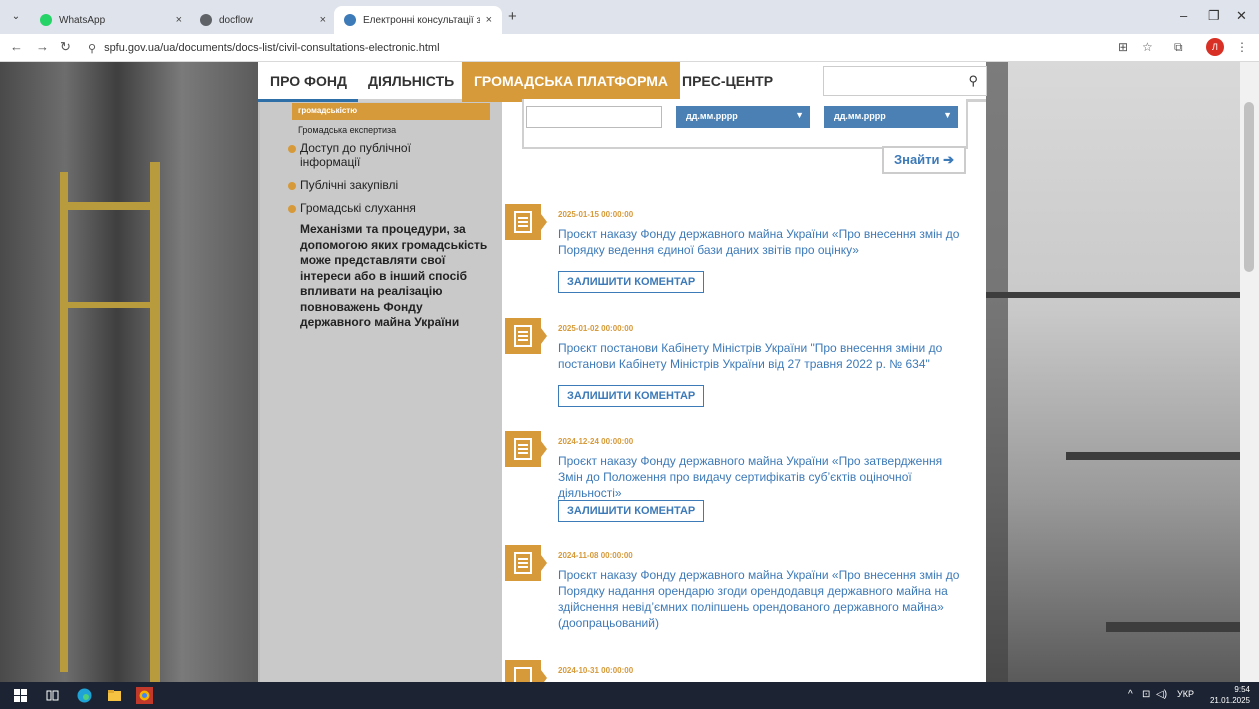 The width and height of the screenshot is (1259, 709). I want to click on scrollbar-thumb, so click(1249, 187).